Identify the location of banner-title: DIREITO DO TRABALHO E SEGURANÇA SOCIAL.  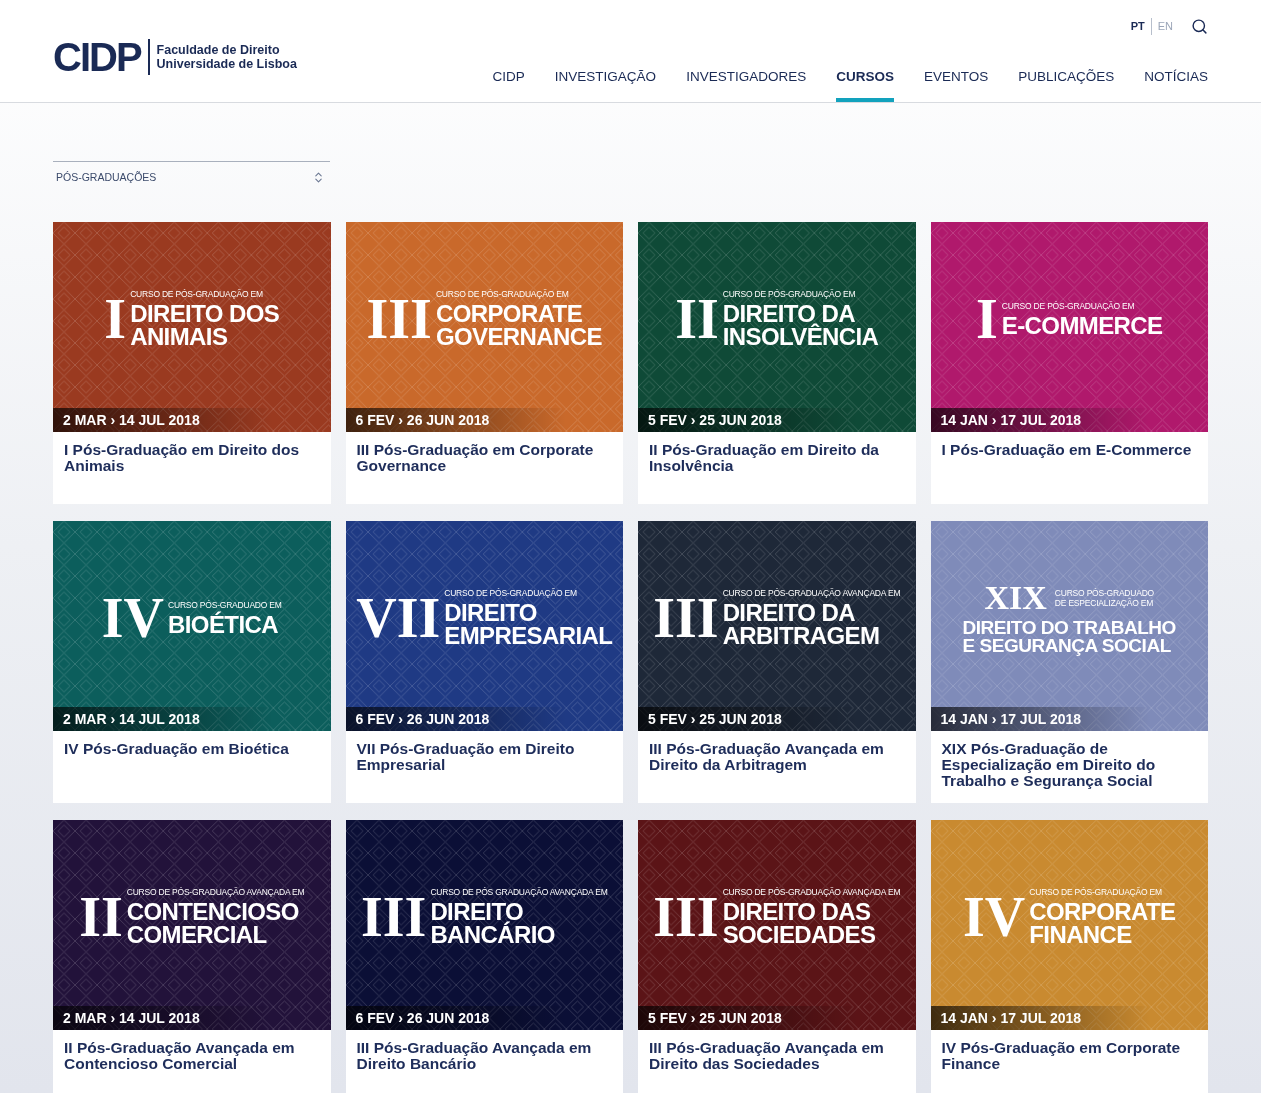
(1069, 637).